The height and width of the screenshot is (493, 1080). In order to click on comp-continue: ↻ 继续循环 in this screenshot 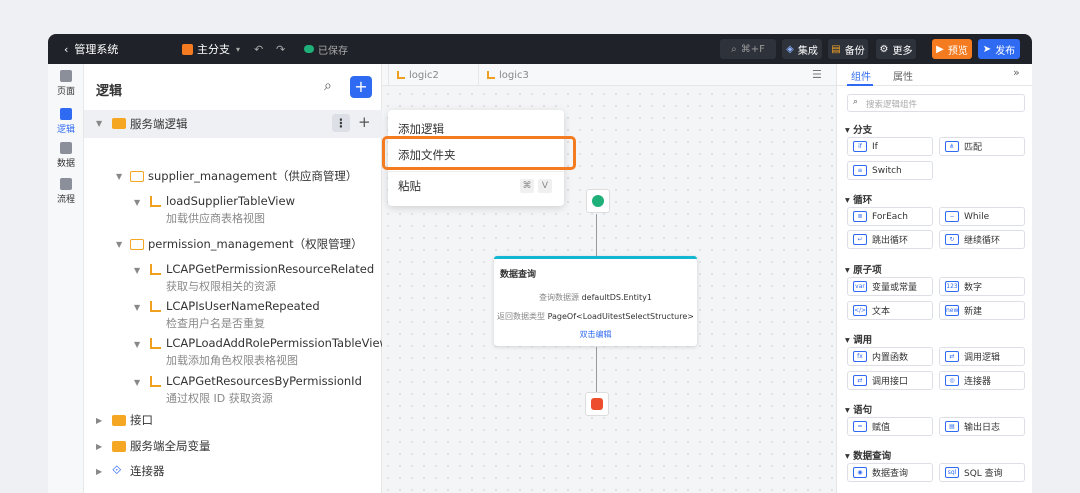, I will do `click(982, 239)`.